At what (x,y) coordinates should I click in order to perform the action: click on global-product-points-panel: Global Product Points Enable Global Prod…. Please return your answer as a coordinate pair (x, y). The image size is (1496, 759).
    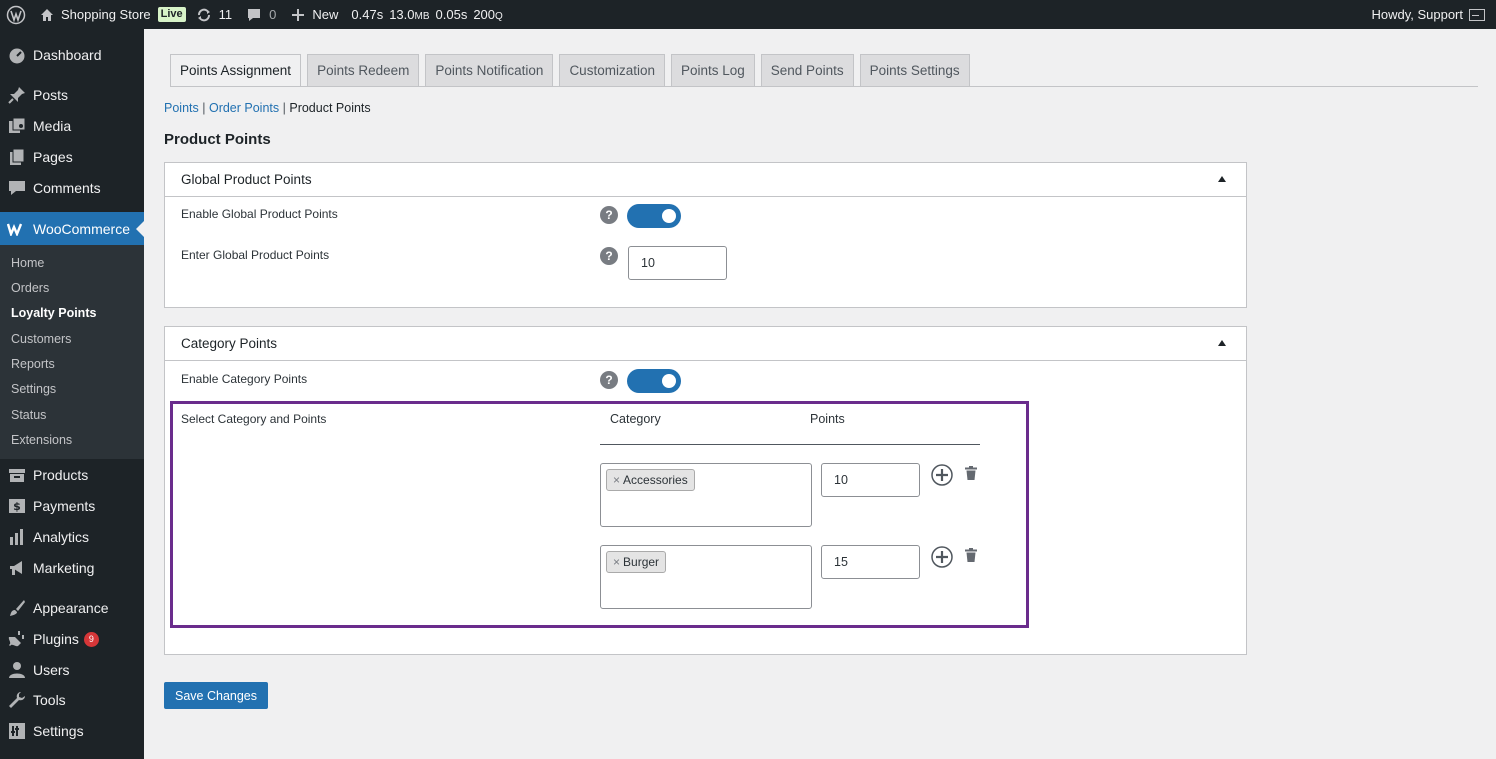
    Looking at the image, I should click on (705, 235).